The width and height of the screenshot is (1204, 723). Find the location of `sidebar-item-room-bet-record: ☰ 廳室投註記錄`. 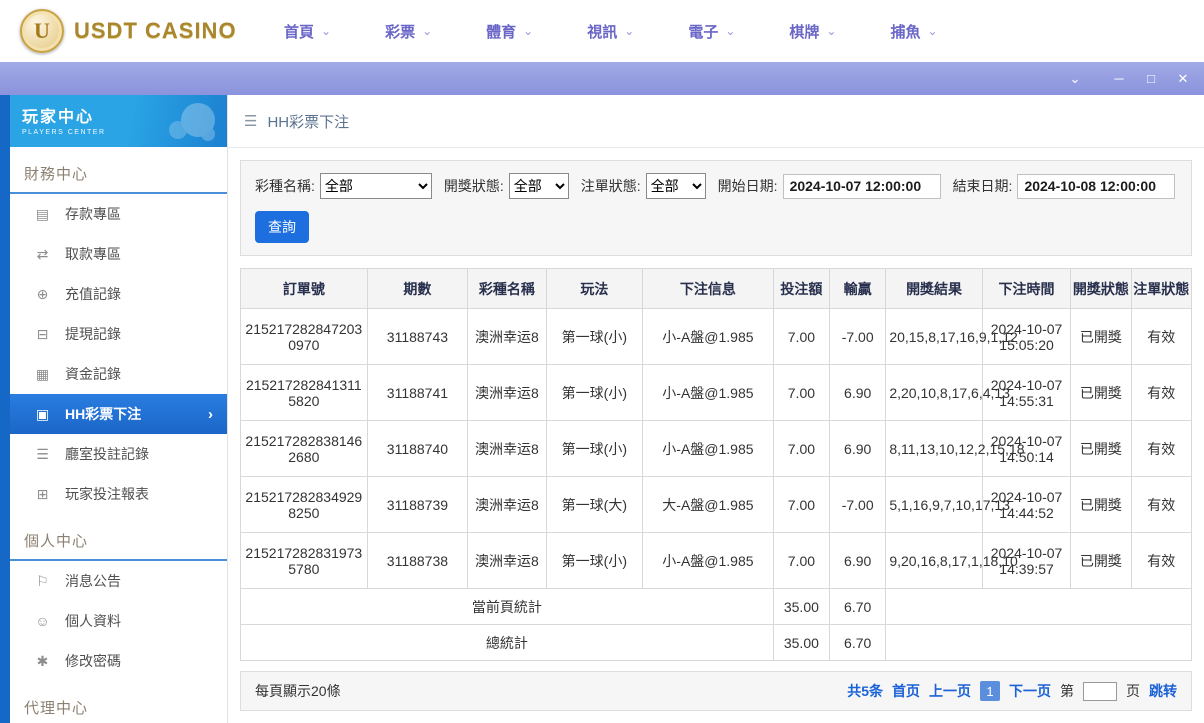

sidebar-item-room-bet-record: ☰ 廳室投註記錄 is located at coordinates (118, 454).